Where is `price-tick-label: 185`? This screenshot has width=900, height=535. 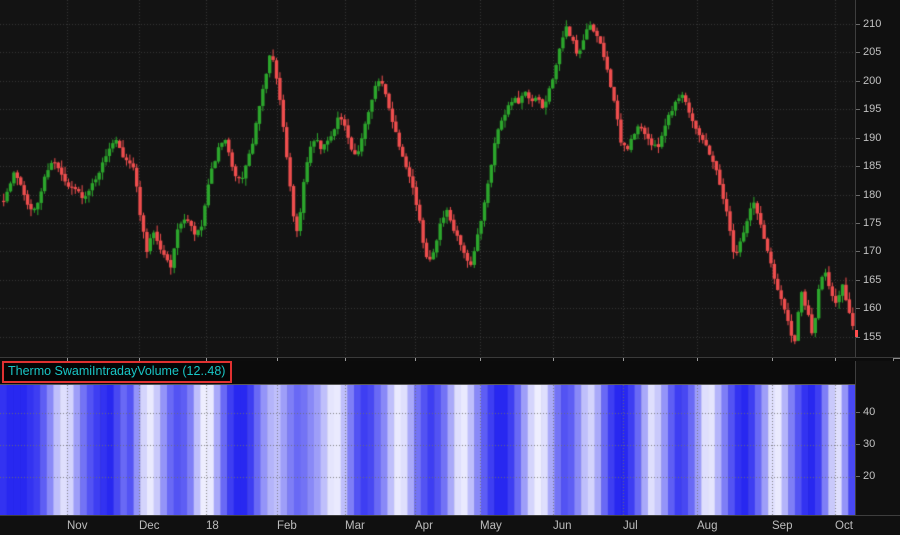 price-tick-label: 185 is located at coordinates (872, 166).